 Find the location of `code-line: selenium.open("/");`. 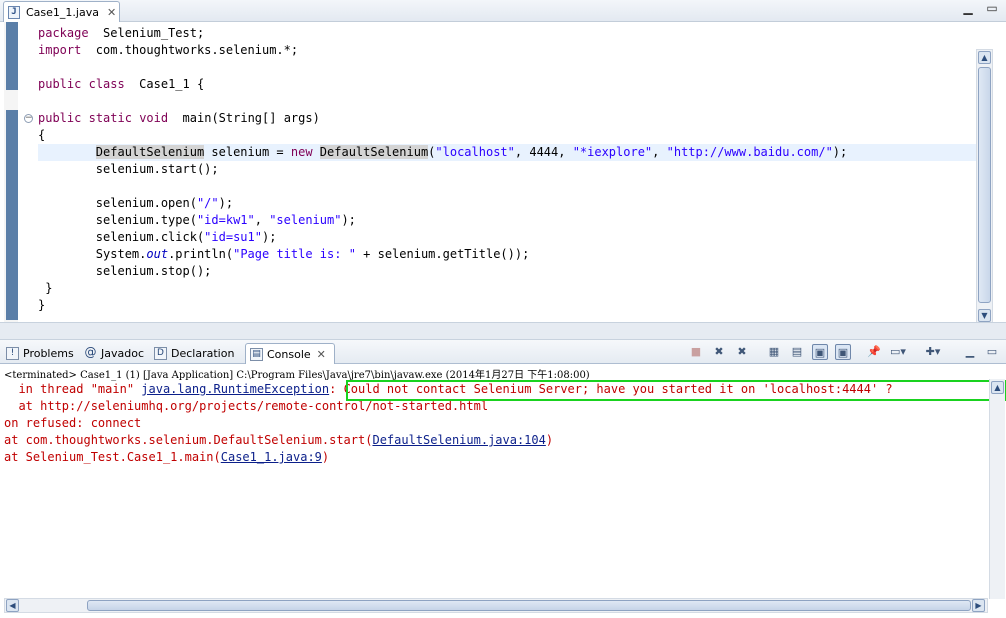

code-line: selenium.open("/"); is located at coordinates (507, 203).